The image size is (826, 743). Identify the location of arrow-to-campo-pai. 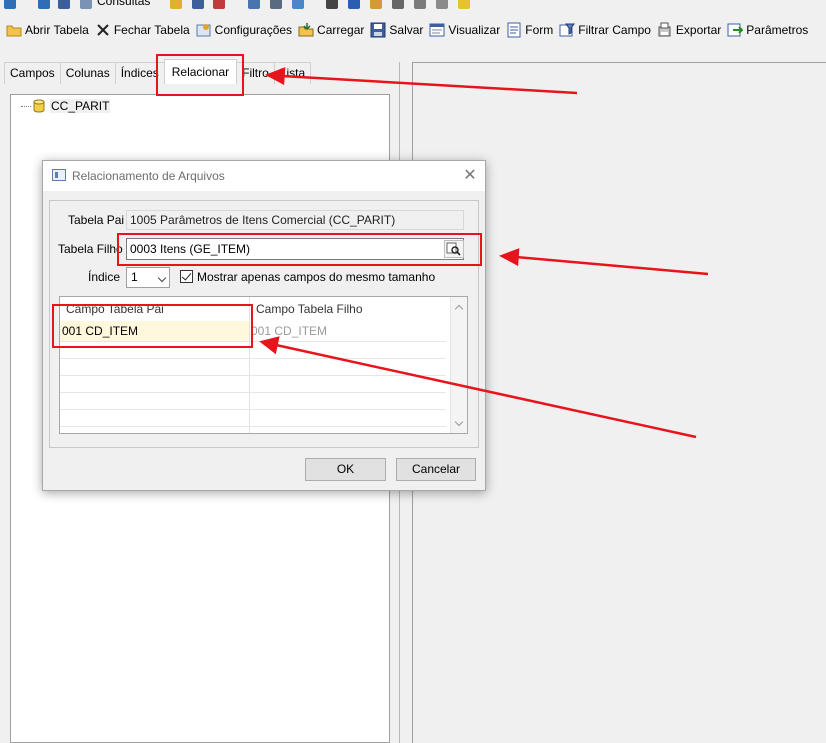
(486, 391).